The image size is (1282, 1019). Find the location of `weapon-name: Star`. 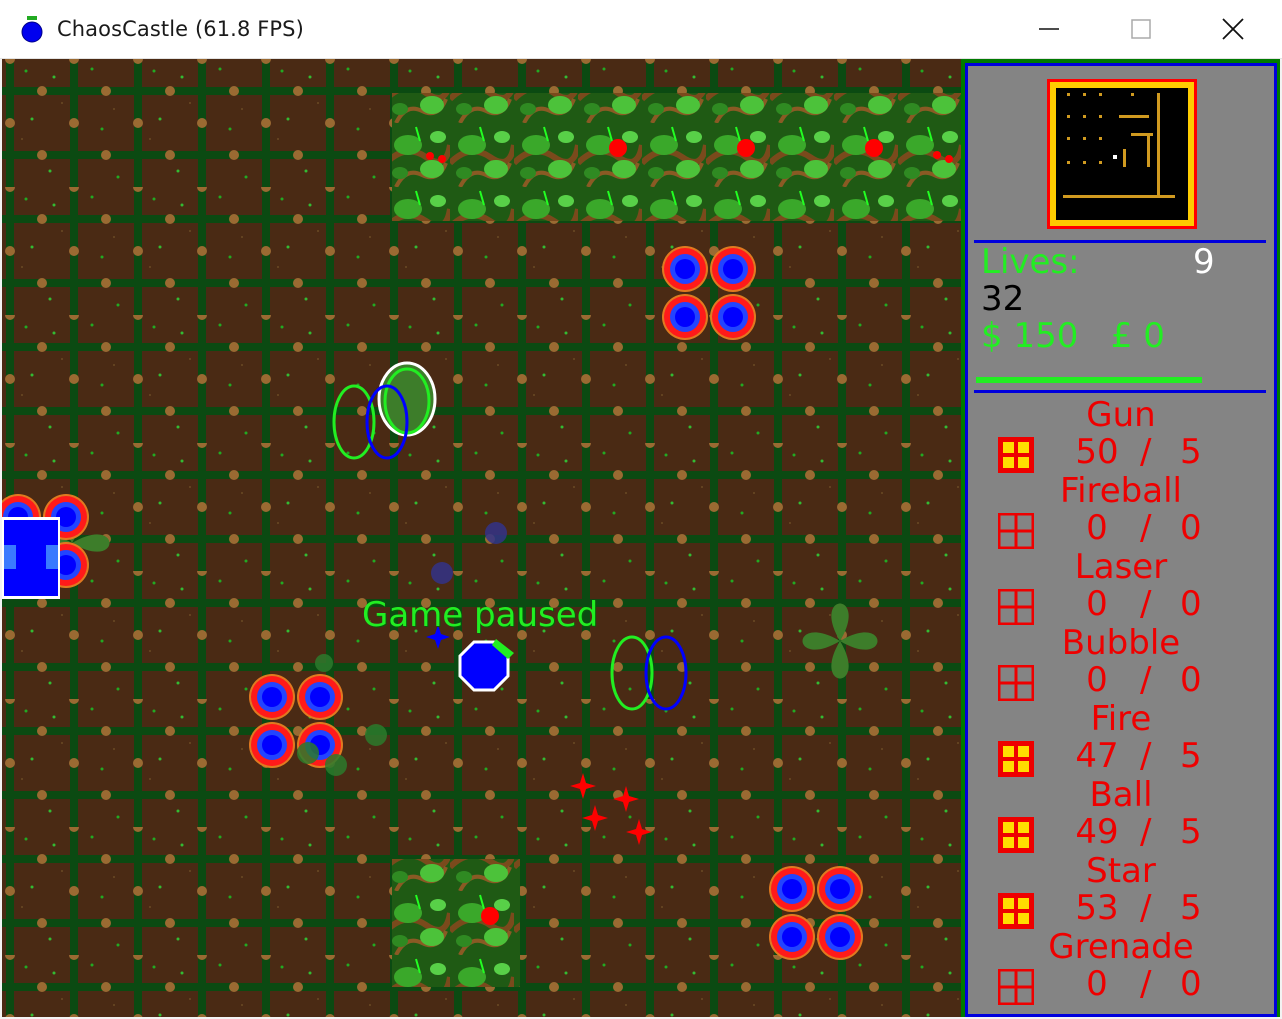

weapon-name: Star is located at coordinates (1121, 871).